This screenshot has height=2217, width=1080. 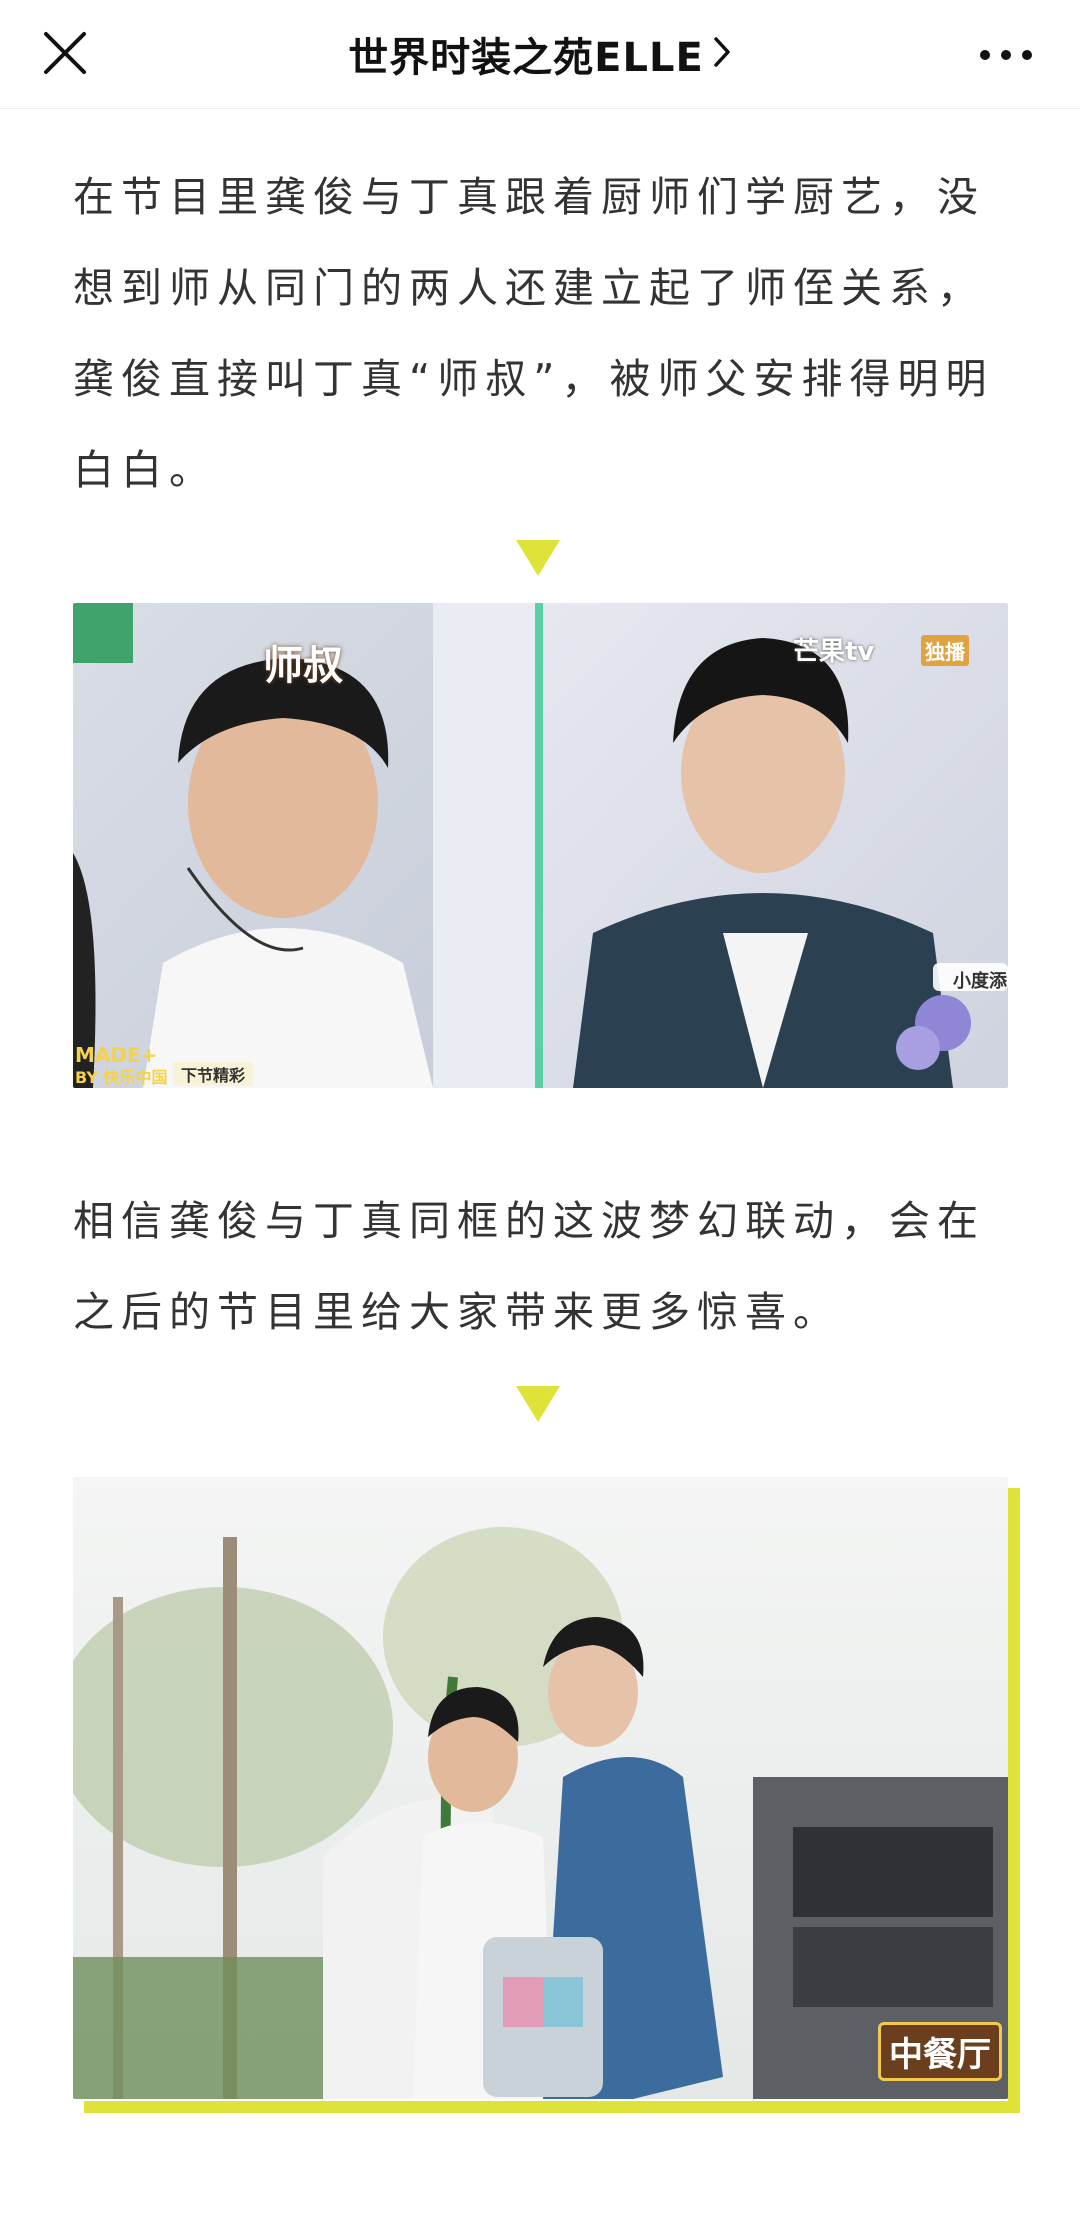 I want to click on close-icon, so click(x=65, y=53).